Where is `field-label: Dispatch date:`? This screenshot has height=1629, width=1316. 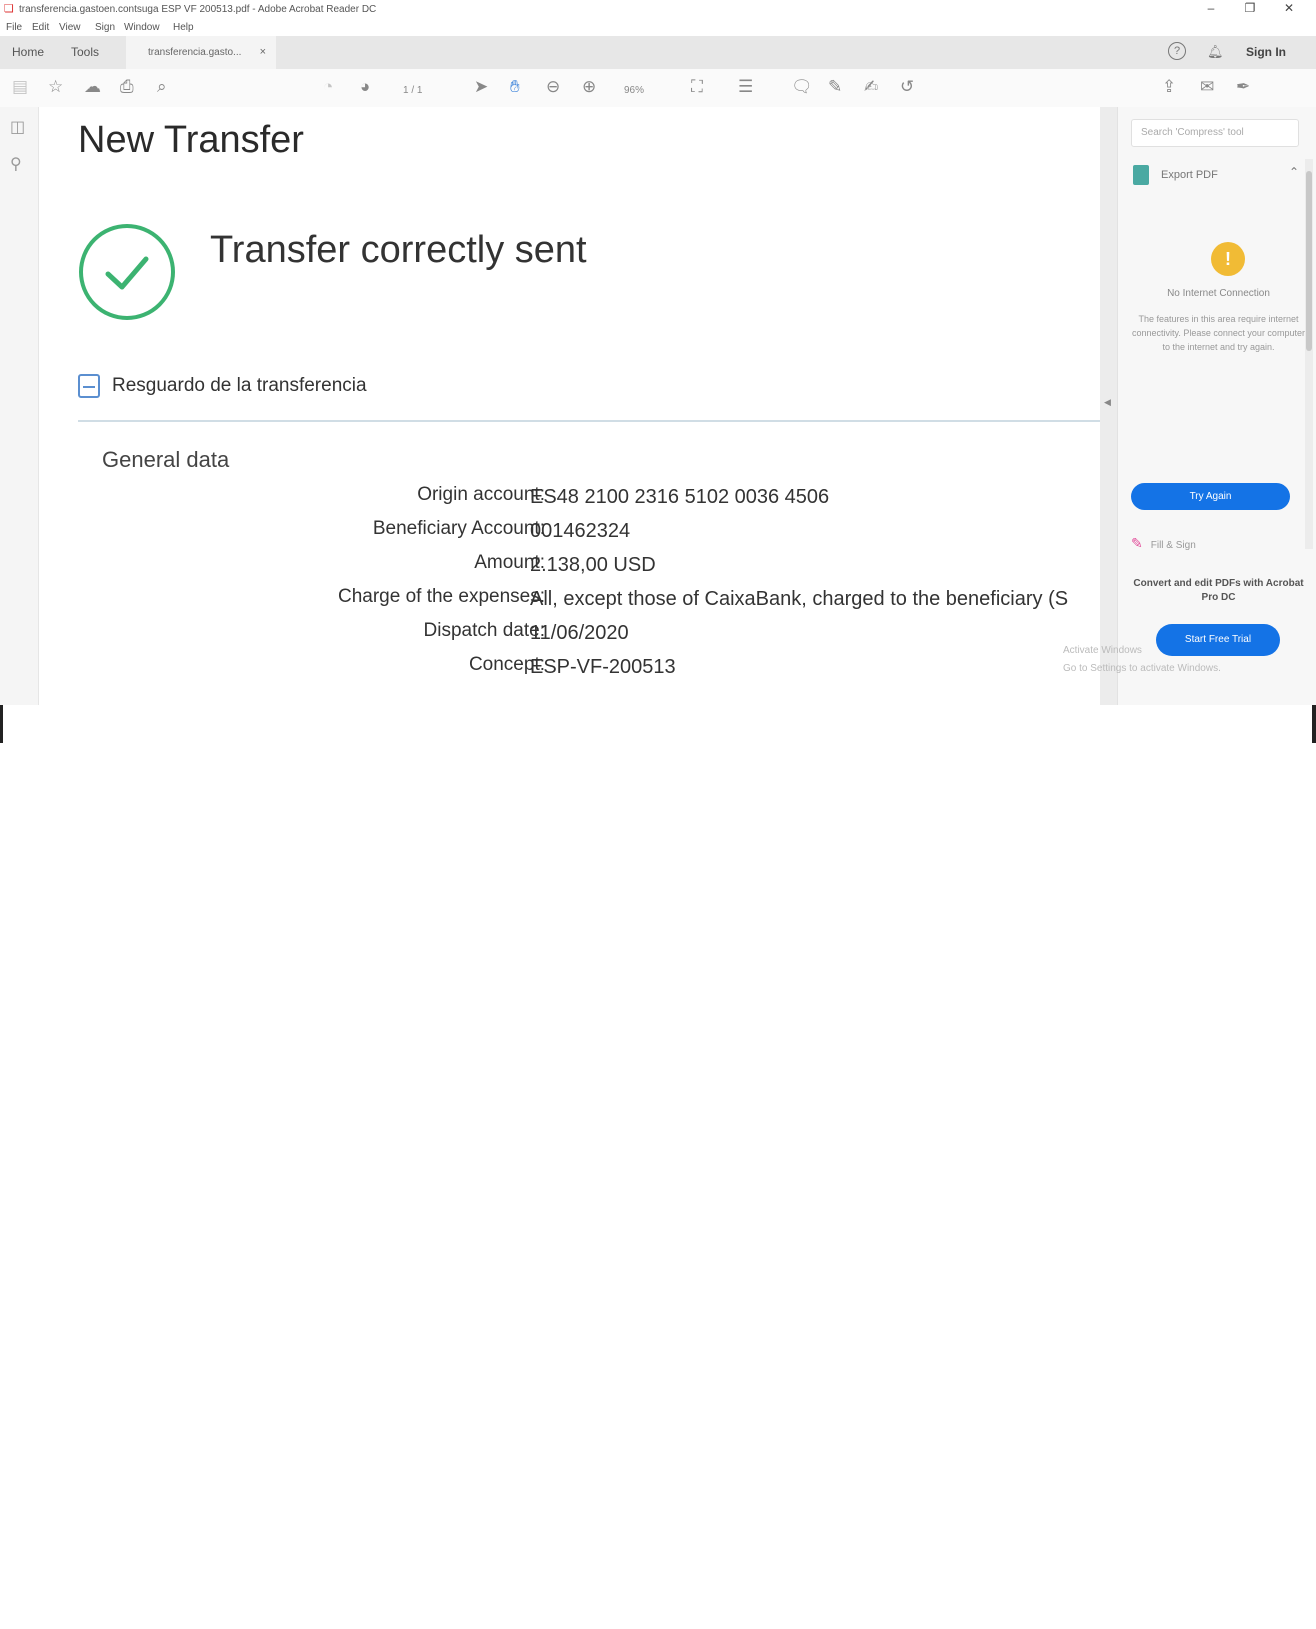 field-label: Dispatch date: is located at coordinates (484, 630).